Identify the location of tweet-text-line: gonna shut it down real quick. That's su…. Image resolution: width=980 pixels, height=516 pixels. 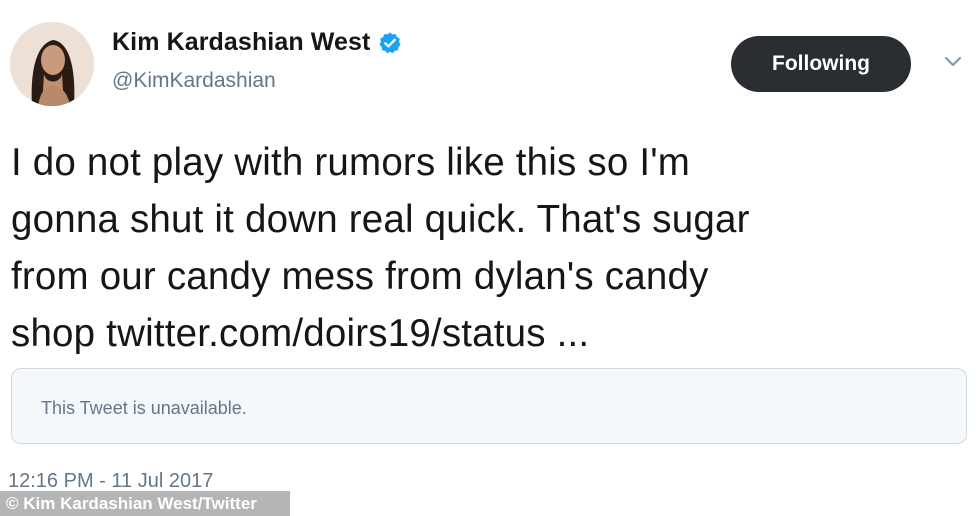
(380, 219).